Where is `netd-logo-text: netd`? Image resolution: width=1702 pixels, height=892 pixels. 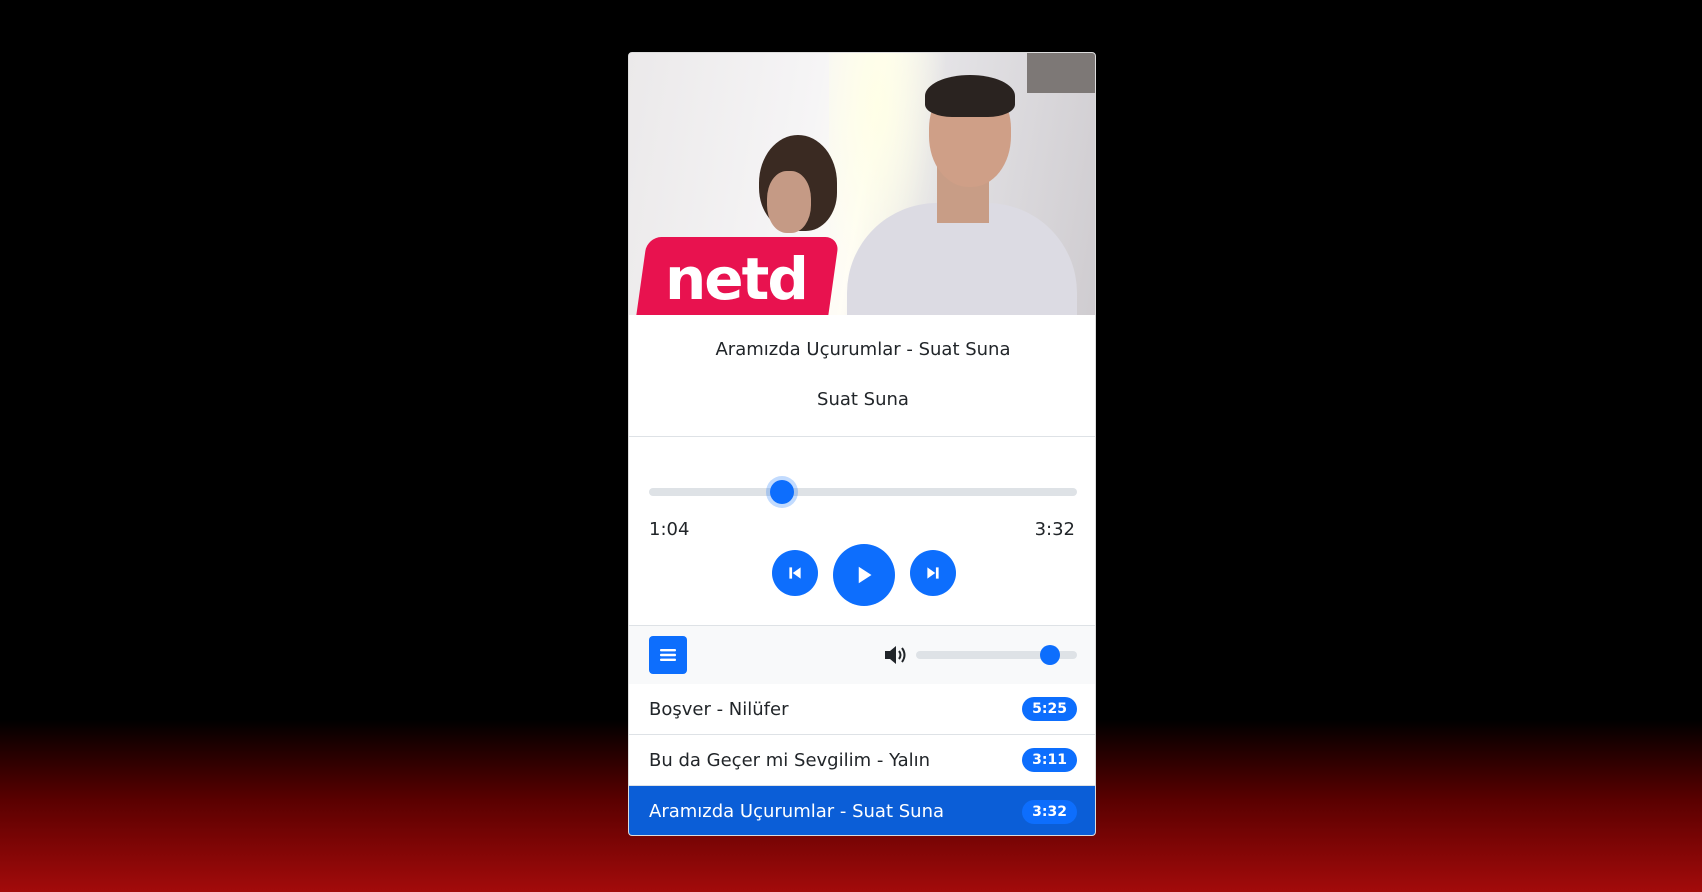
netd-logo-text: netd is located at coordinates (737, 279).